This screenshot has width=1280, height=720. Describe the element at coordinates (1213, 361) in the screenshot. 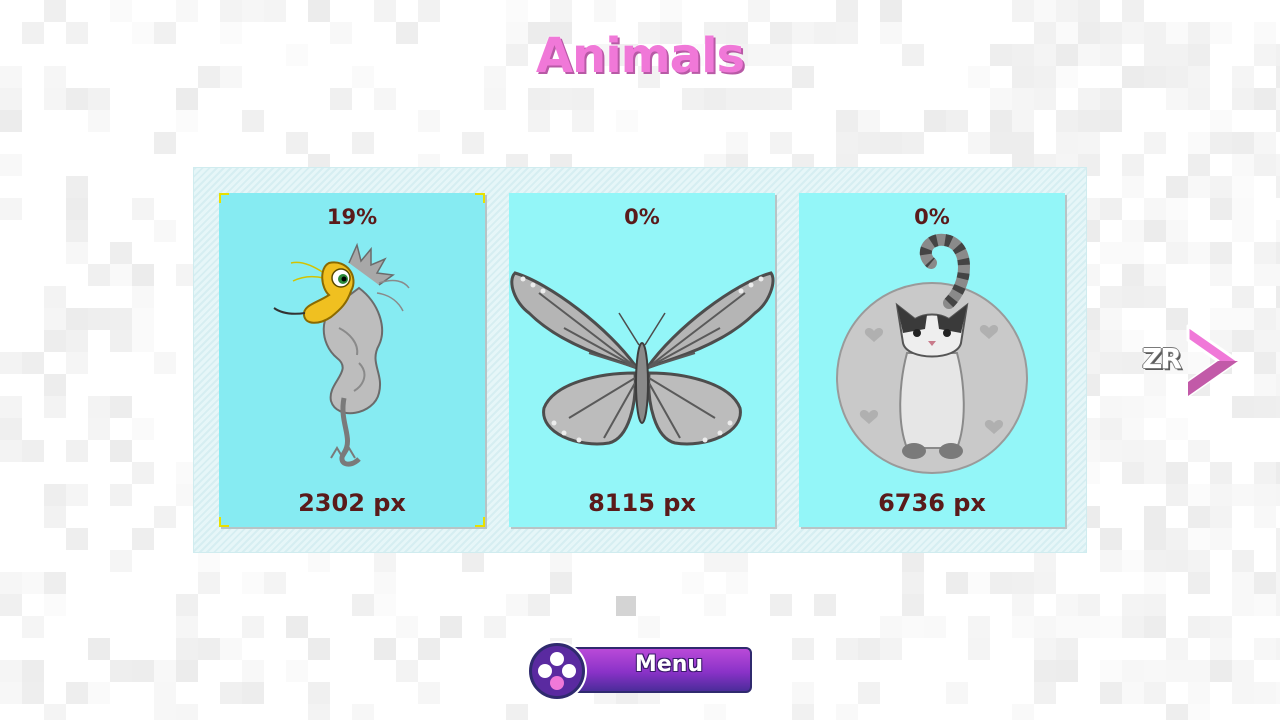

I see `chevron-right-icon` at that location.